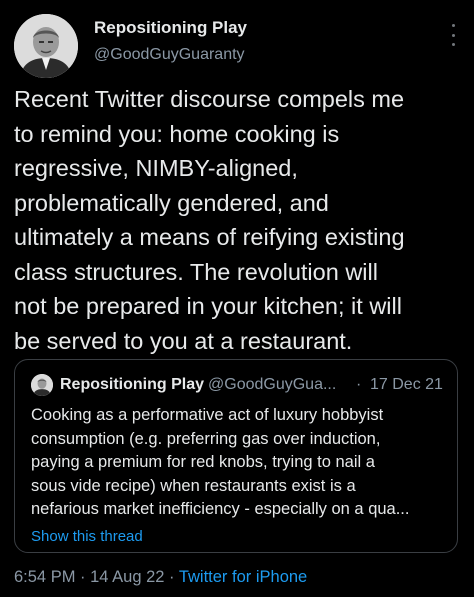  What do you see at coordinates (170, 28) in the screenshot?
I see `author-display-name: Repositioning Play` at bounding box center [170, 28].